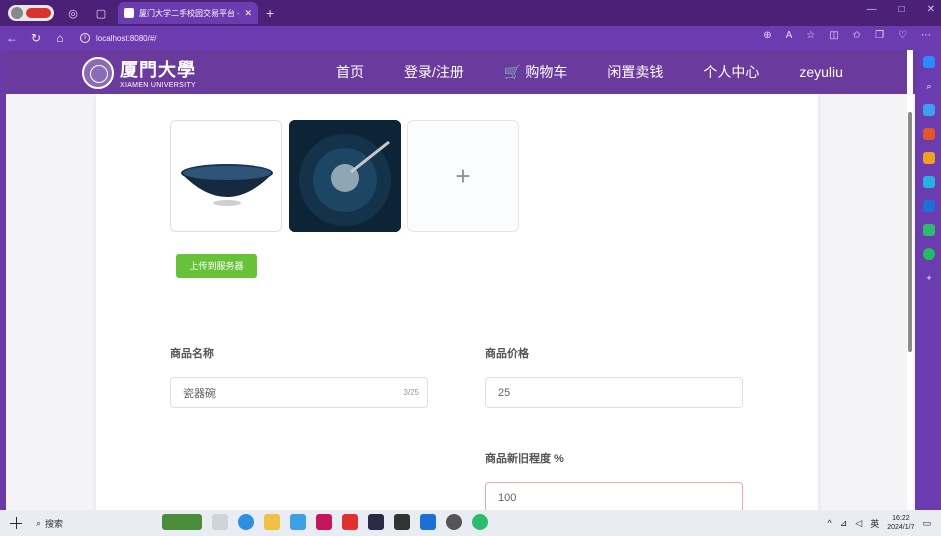 This screenshot has height=536, width=941. What do you see at coordinates (767, 35) in the screenshot?
I see `zoom-icon: ⊕` at bounding box center [767, 35].